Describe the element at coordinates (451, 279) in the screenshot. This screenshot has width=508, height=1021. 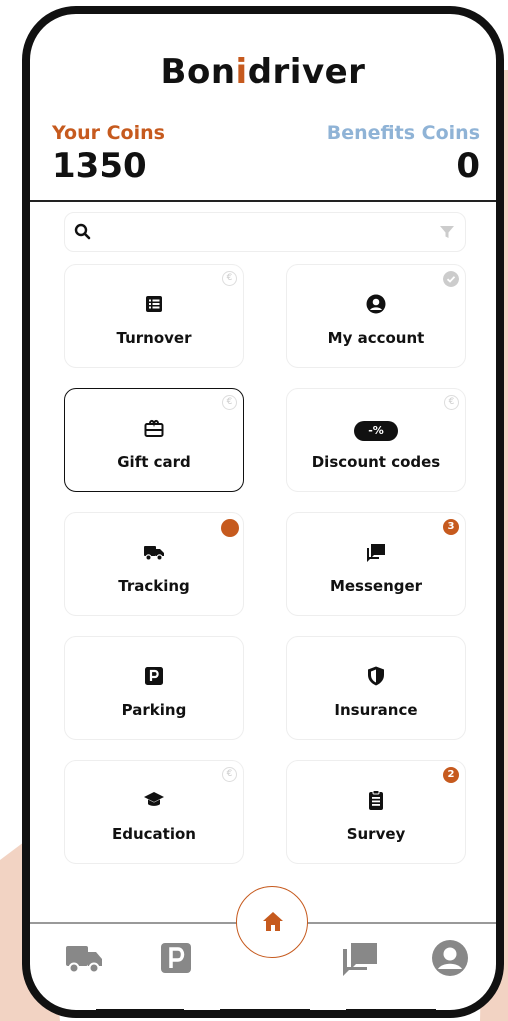
I see `check-icon` at that location.